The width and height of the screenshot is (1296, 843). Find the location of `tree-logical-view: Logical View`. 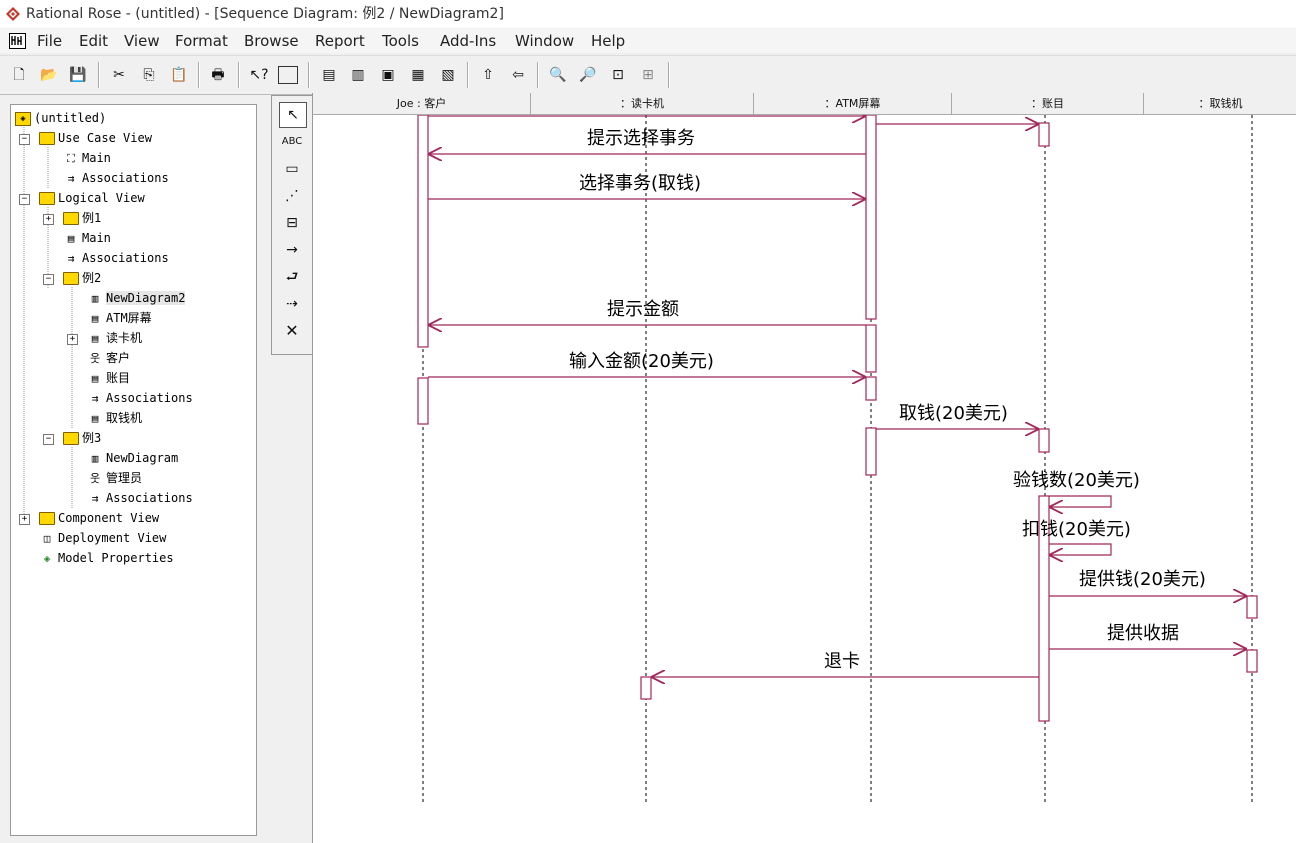

tree-logical-view: Logical View is located at coordinates (92, 198).